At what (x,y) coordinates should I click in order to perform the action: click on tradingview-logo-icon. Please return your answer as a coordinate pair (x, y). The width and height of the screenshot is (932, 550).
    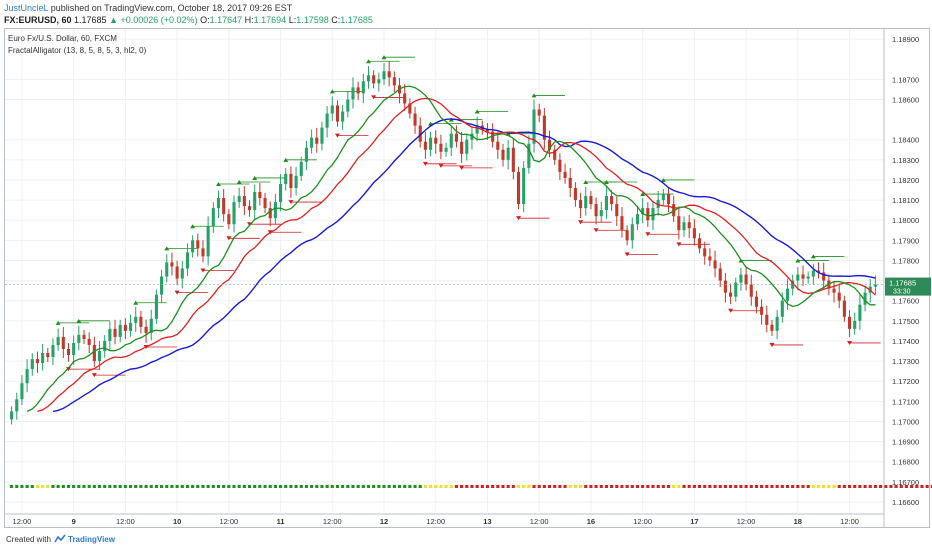
    Looking at the image, I should click on (60, 540).